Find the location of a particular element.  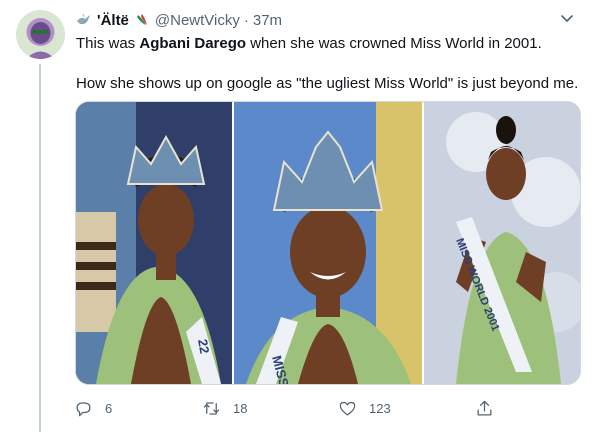

like-button: 123 is located at coordinates (364, 408).